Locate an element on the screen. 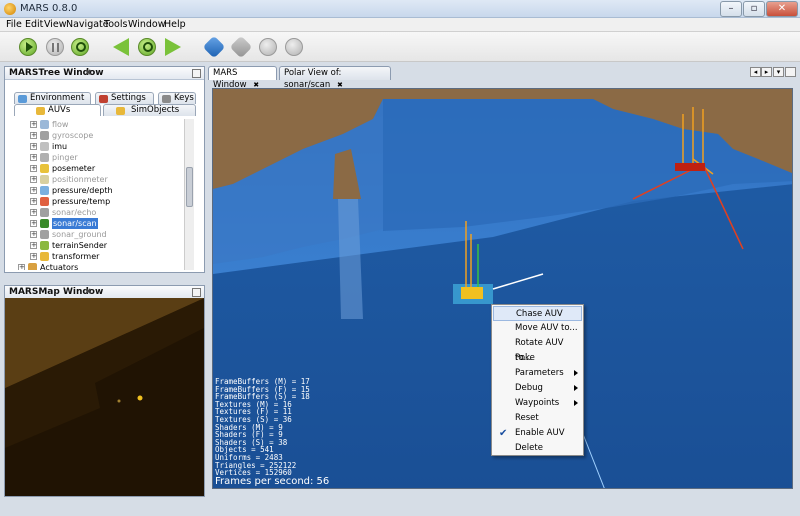  menu-item-enable-auv: Enable AUV ✔ is located at coordinates (537, 433).